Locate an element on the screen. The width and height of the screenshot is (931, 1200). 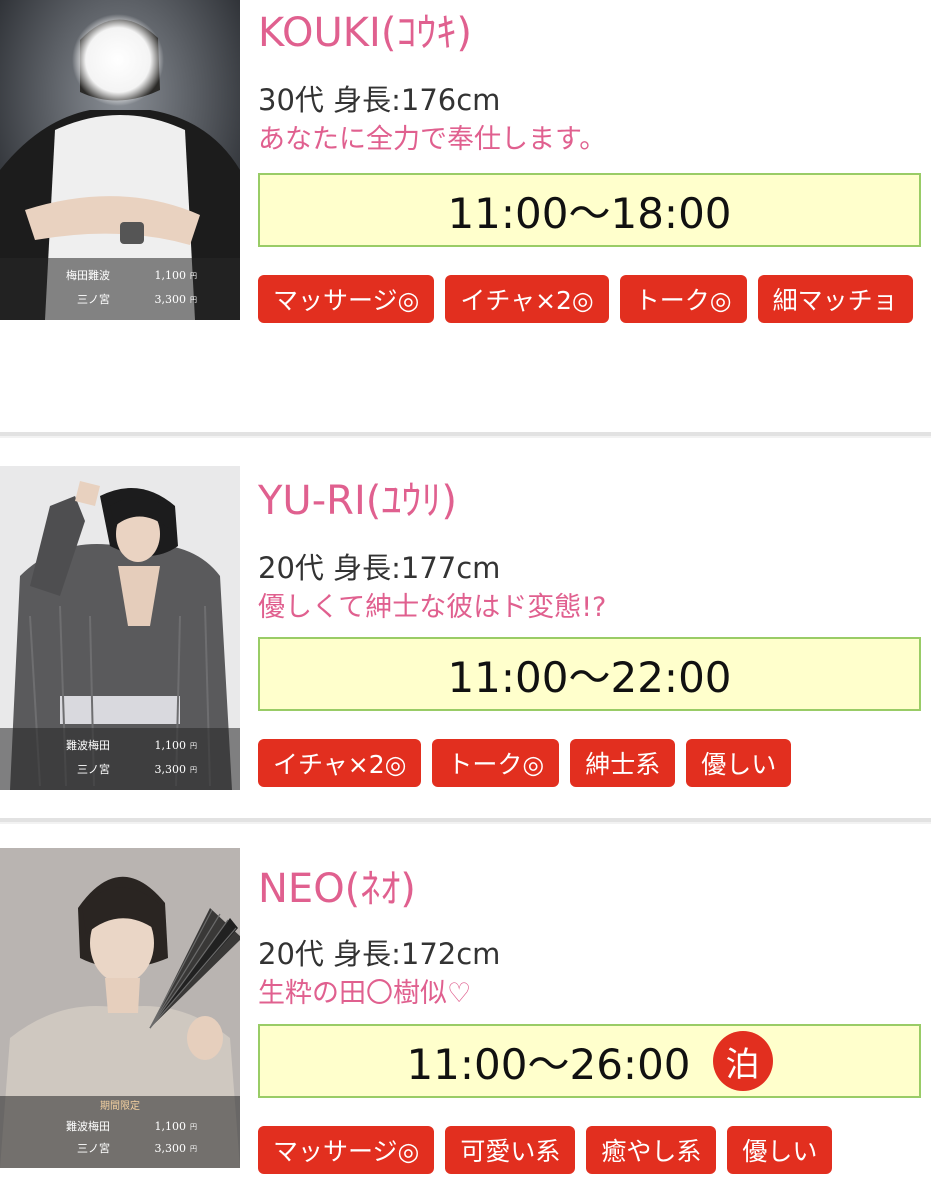
tag-badge: 紳士系 is located at coordinates (623, 763).